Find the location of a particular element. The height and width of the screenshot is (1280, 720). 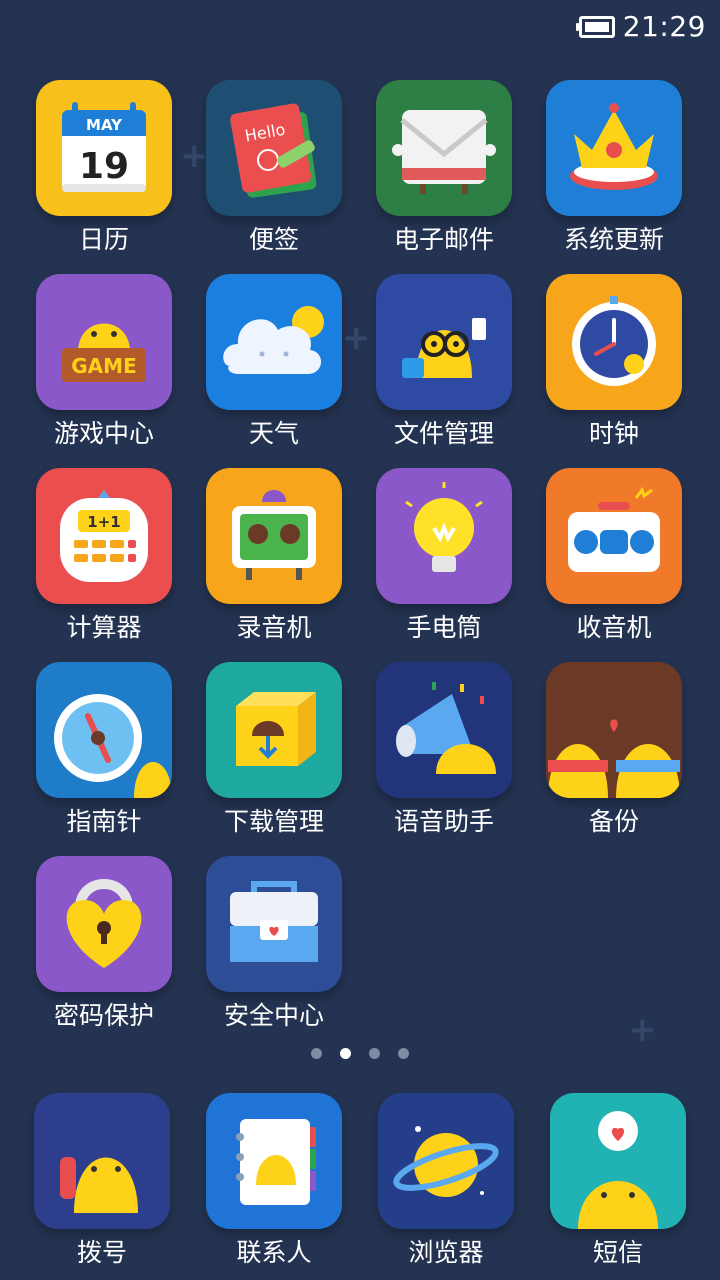

app-label: 备份 is located at coordinates (613, 821).